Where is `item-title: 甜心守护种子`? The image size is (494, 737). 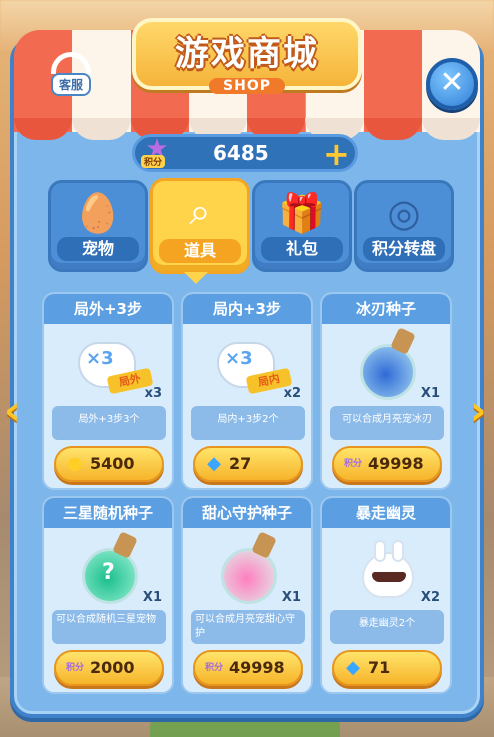
item-title: 甜心守护种子 is located at coordinates (247, 513).